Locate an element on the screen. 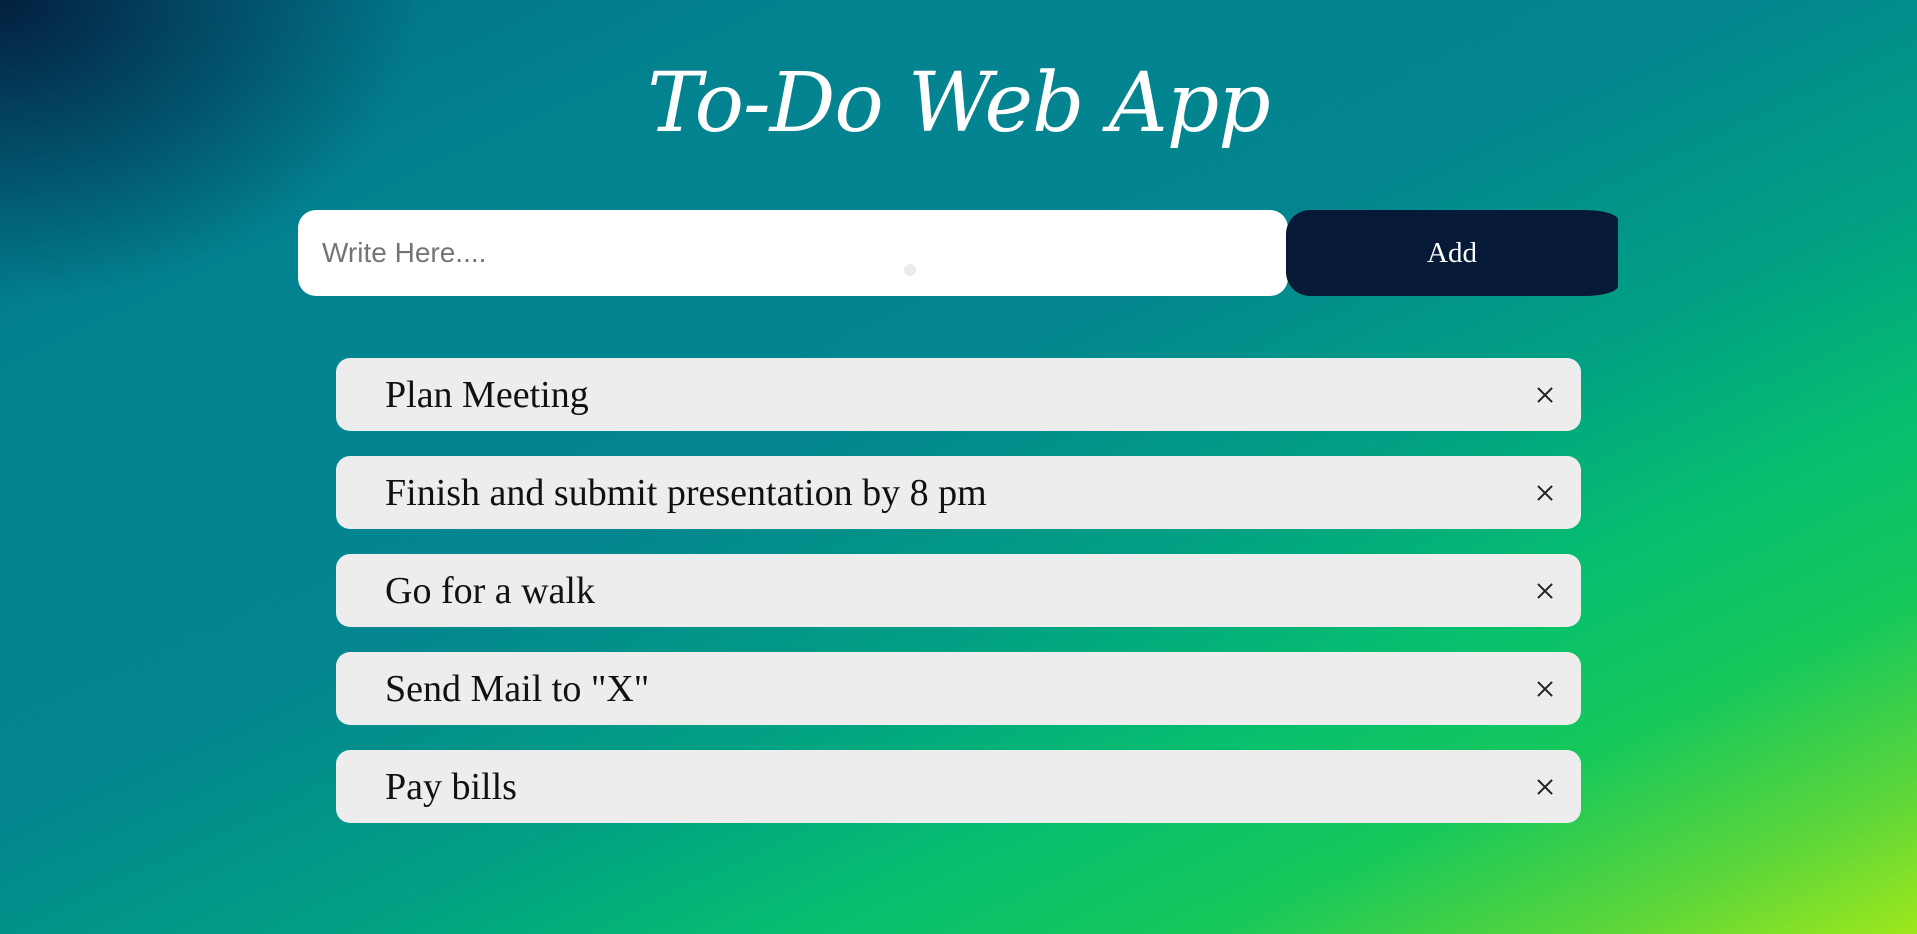  task-text: Pay bills is located at coordinates (451, 786).